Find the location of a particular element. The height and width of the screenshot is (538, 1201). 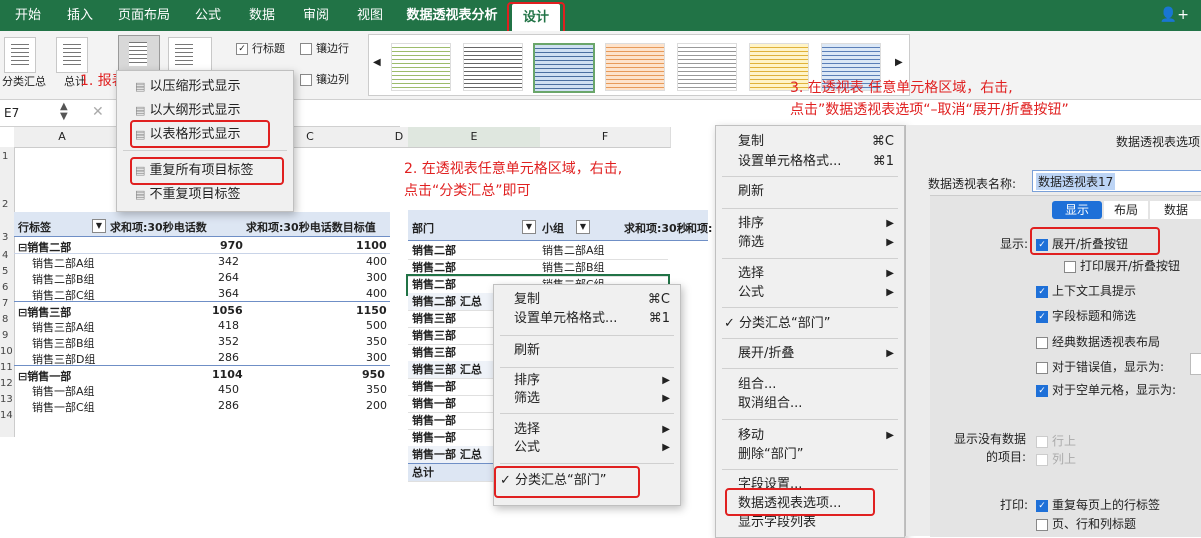

table-row: 销售三部A组 418 500 is located at coordinates (202, 325).